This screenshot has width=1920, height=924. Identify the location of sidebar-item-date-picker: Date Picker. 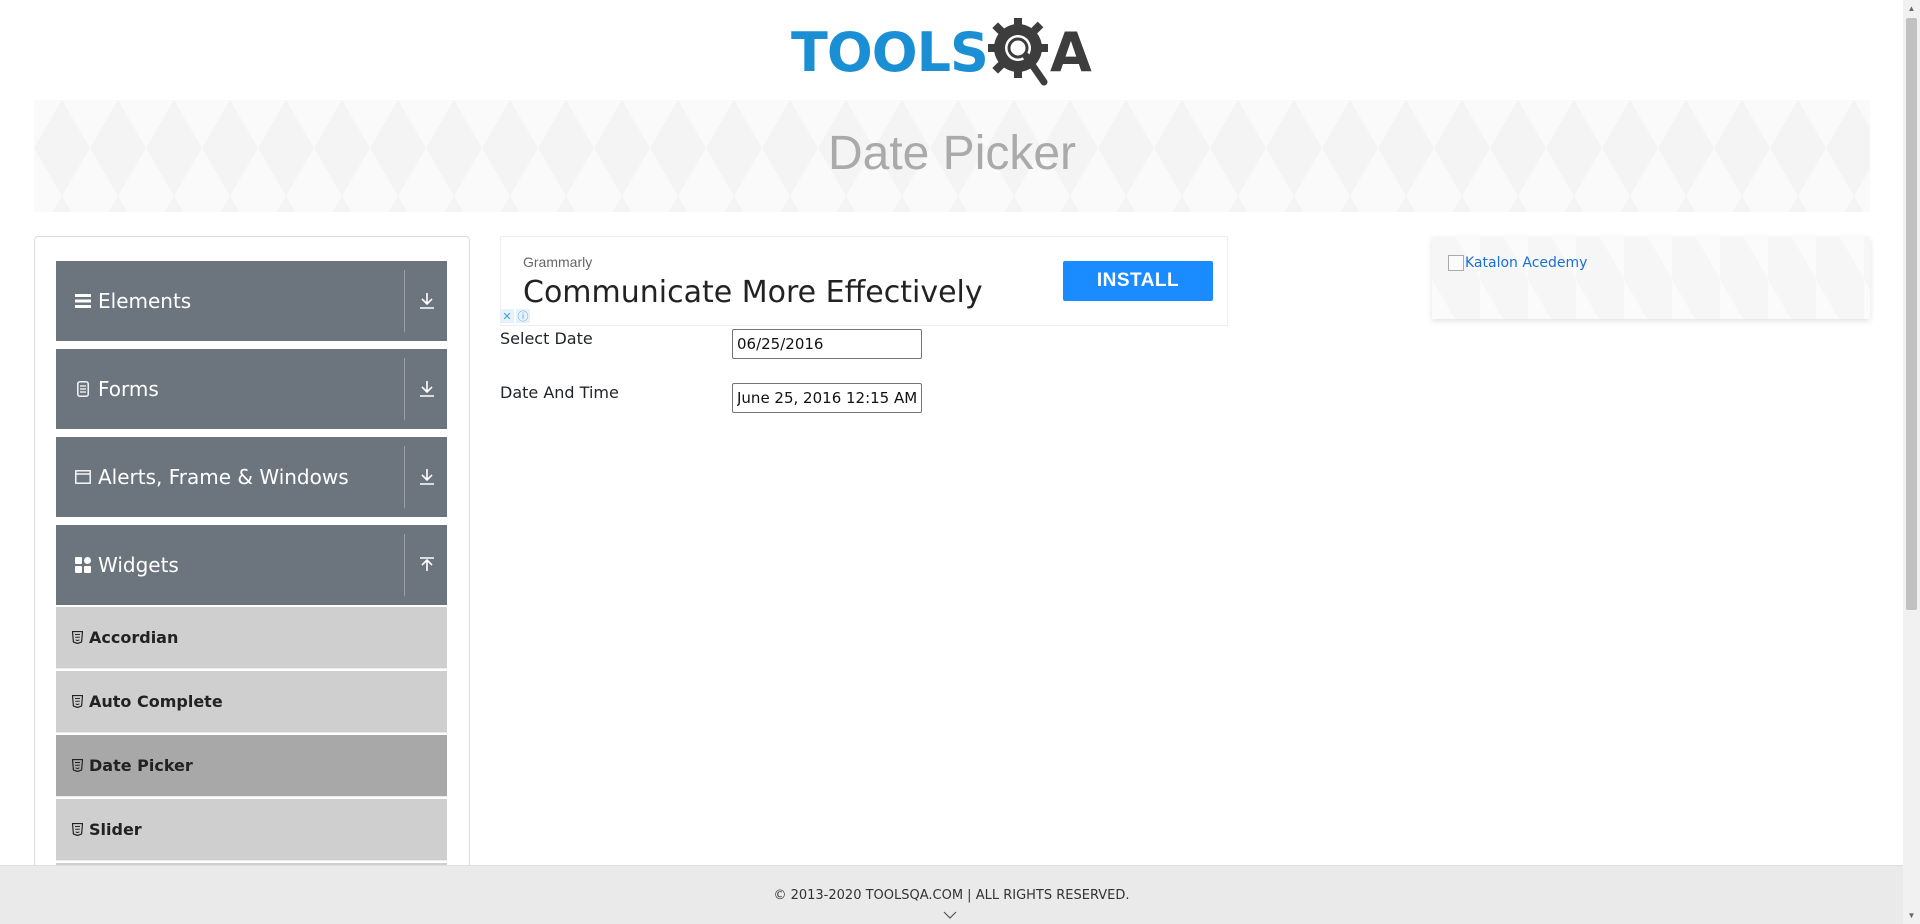
(251, 766).